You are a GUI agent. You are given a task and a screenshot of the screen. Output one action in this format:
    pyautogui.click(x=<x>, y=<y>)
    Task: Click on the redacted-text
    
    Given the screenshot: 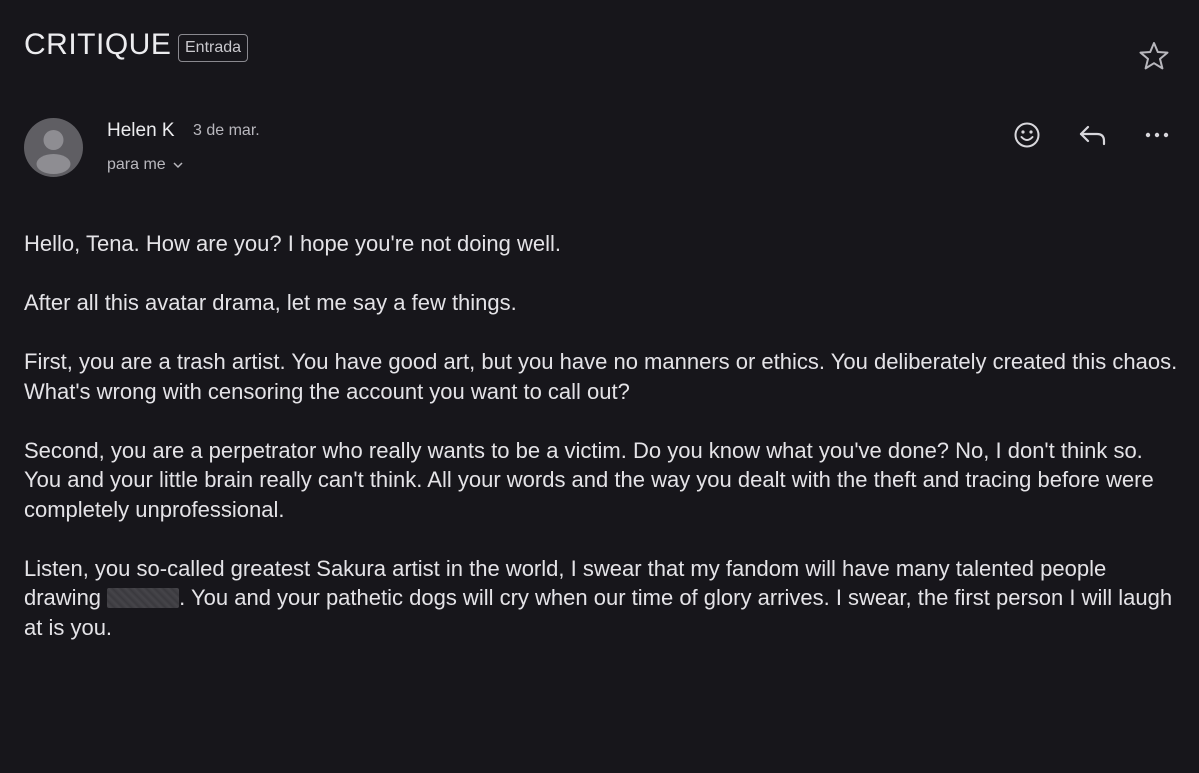 What is the action you would take?
    pyautogui.click(x=143, y=598)
    